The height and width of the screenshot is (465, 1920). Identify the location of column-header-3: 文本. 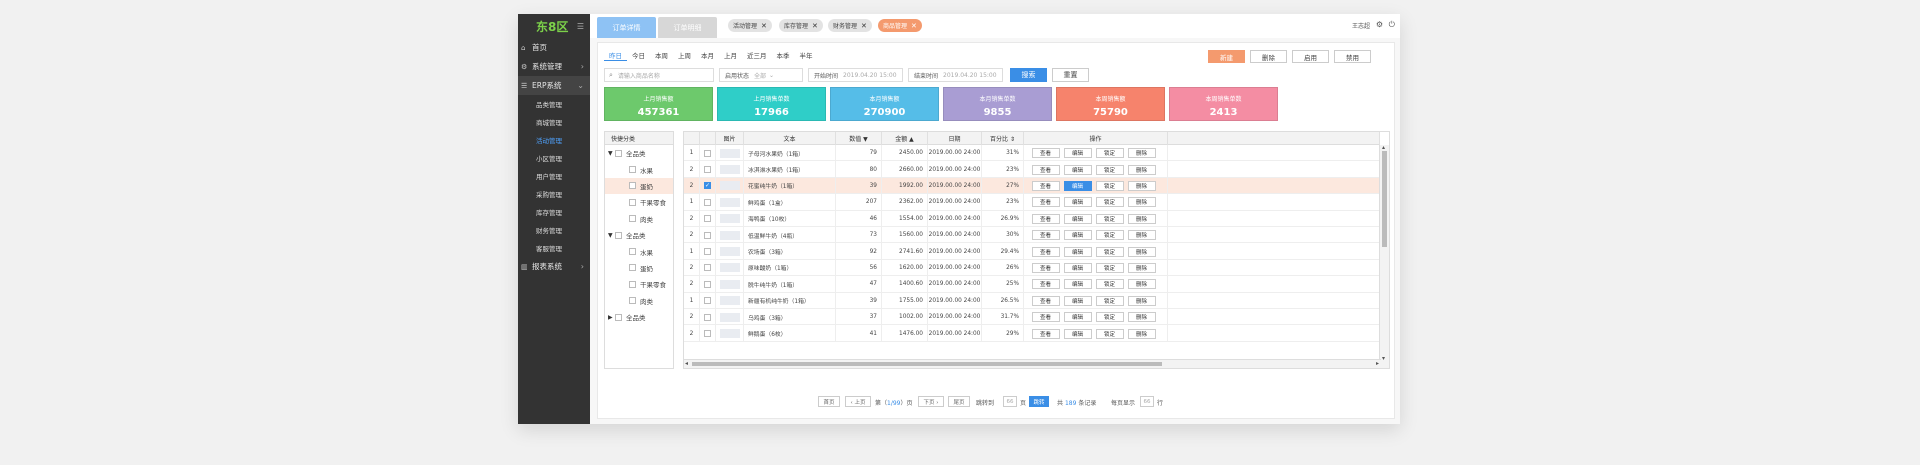
(790, 138).